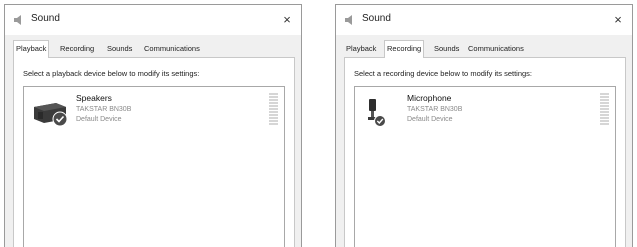 This screenshot has height=247, width=637. What do you see at coordinates (94, 98) in the screenshot?
I see `device-name: Speakers` at bounding box center [94, 98].